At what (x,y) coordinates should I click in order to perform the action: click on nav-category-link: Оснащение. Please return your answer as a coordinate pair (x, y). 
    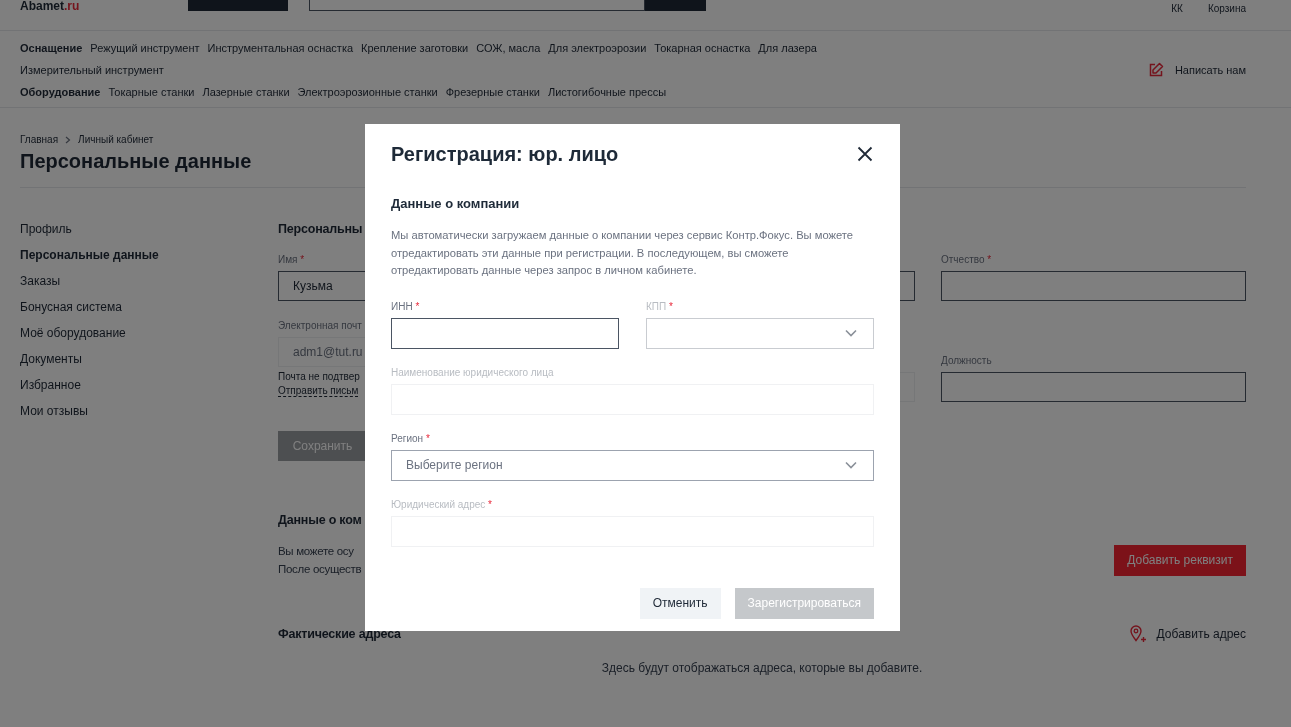
    Looking at the image, I should click on (51, 48).